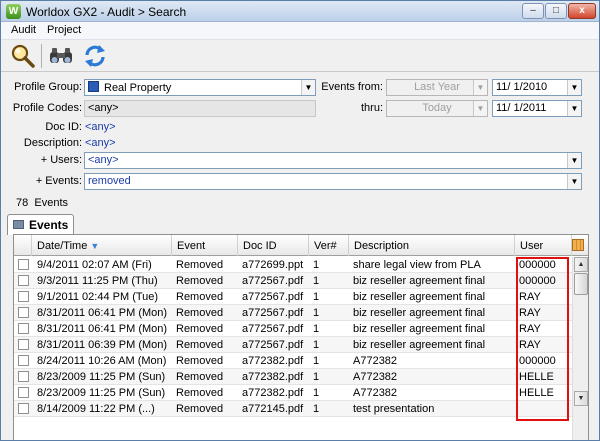 Image resolution: width=600 pixels, height=441 pixels. Describe the element at coordinates (329, 245) in the screenshot. I see `column-header-version: Ver#` at that location.